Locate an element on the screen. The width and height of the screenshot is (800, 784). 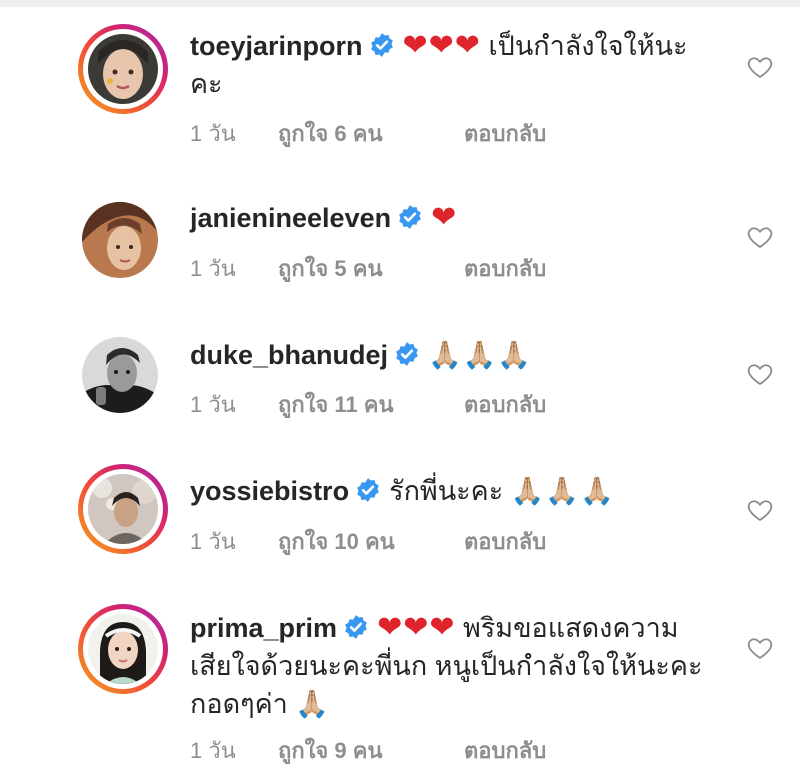
comment-username: toeyjarinporn is located at coordinates (276, 46).